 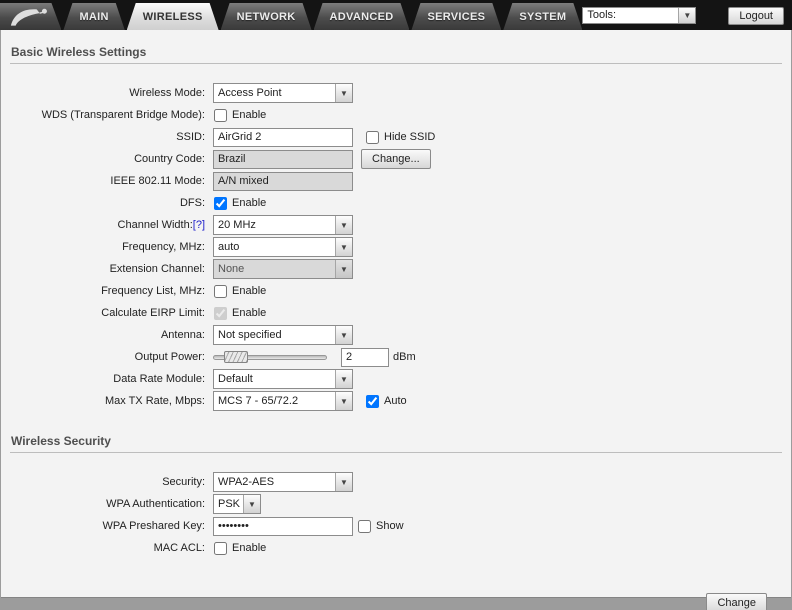 What do you see at coordinates (283, 247) in the screenshot?
I see `frequency-select: auto ▼` at bounding box center [283, 247].